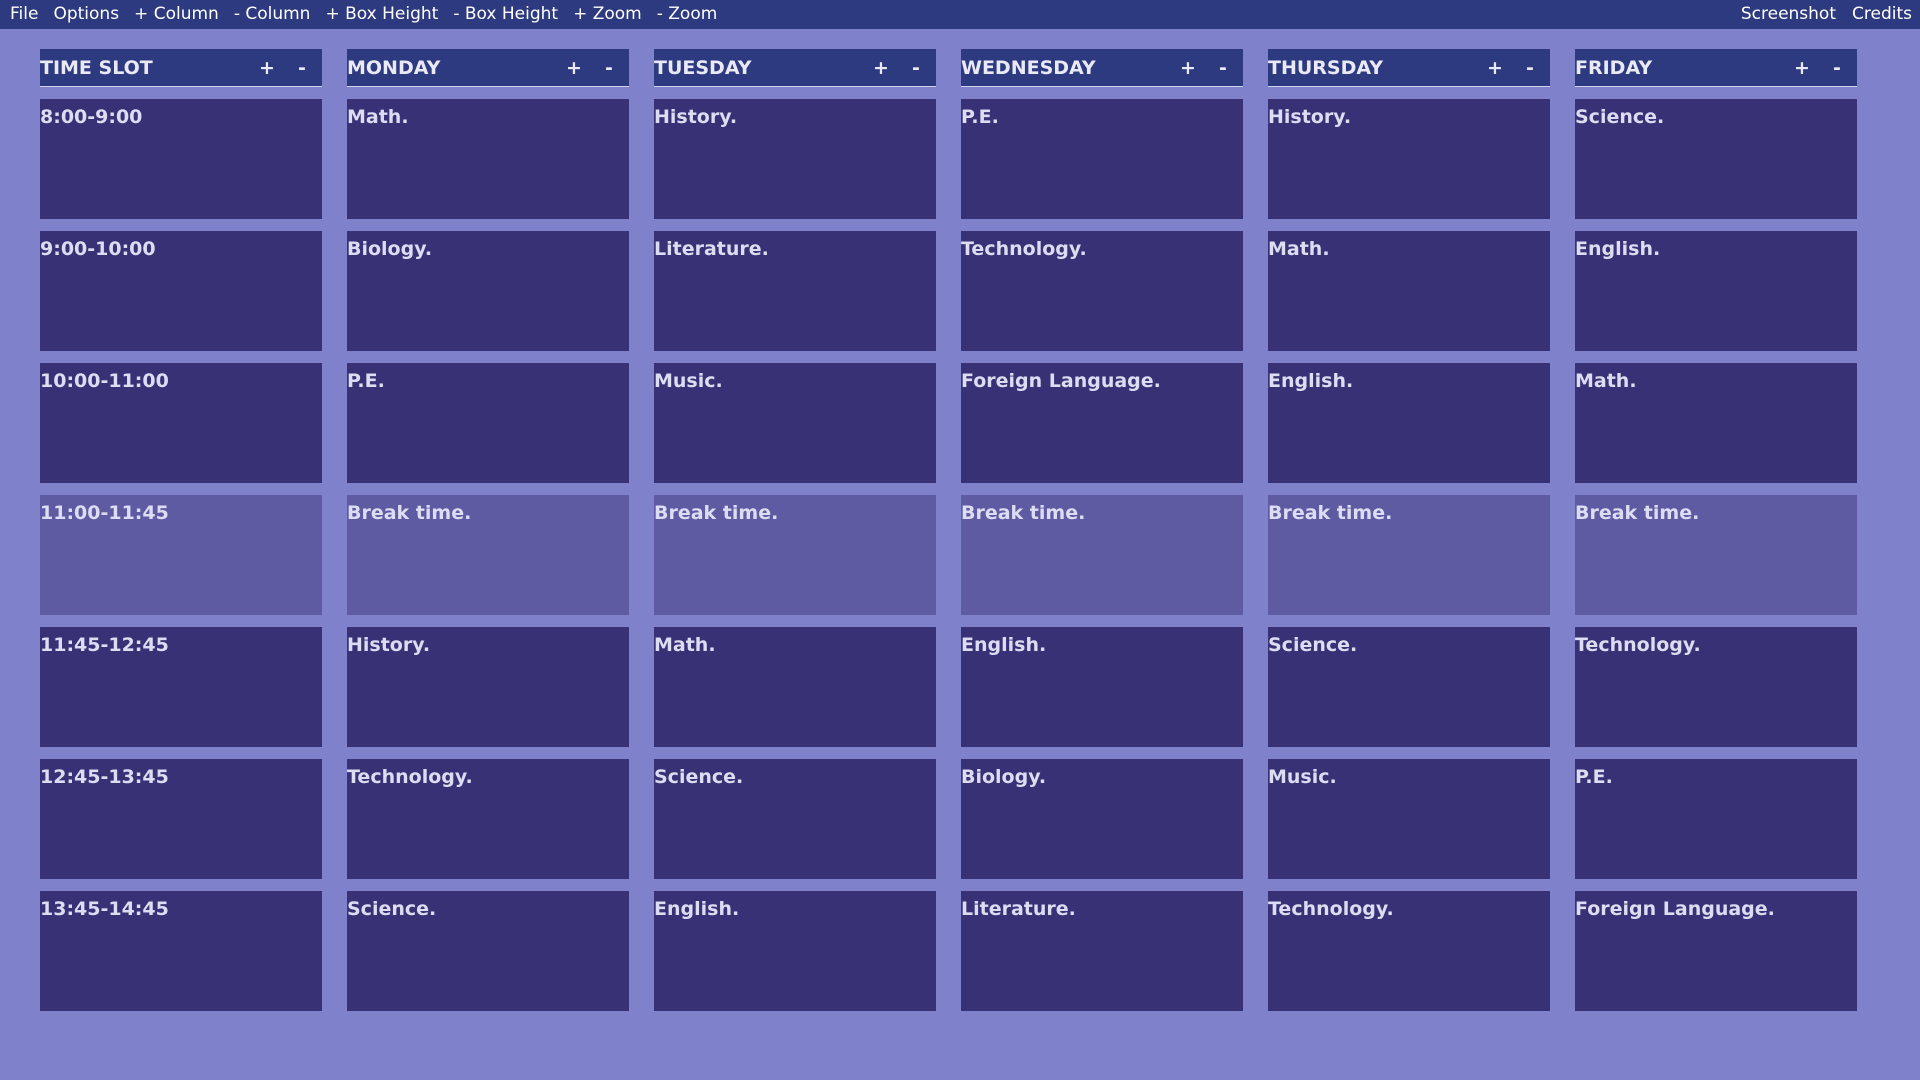  I want to click on menu-options: Options, so click(86, 14).